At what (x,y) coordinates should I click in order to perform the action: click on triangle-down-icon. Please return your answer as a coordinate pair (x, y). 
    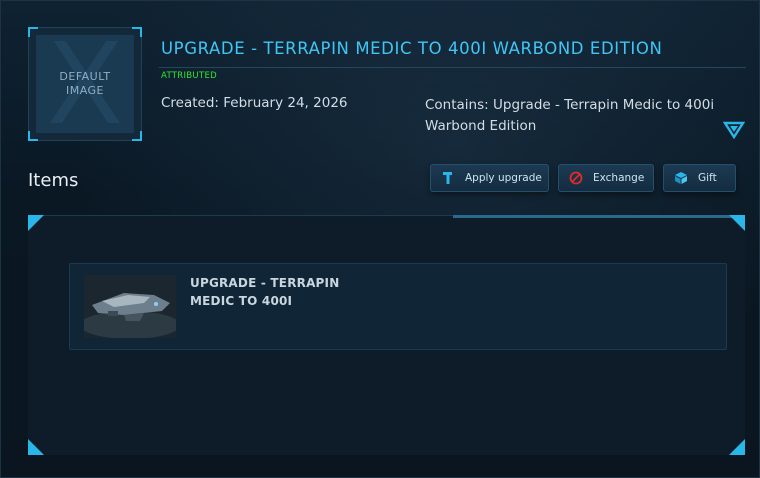
    Looking at the image, I should click on (734, 130).